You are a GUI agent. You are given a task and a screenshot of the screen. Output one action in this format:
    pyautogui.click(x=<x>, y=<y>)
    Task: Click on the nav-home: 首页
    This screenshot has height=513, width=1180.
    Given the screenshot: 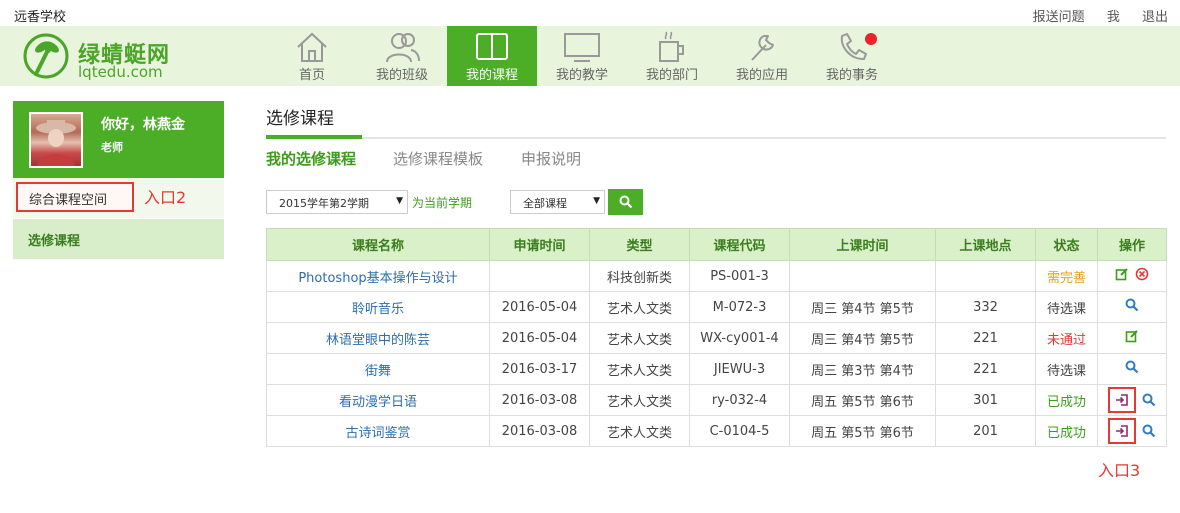 What is the action you would take?
    pyautogui.click(x=312, y=56)
    